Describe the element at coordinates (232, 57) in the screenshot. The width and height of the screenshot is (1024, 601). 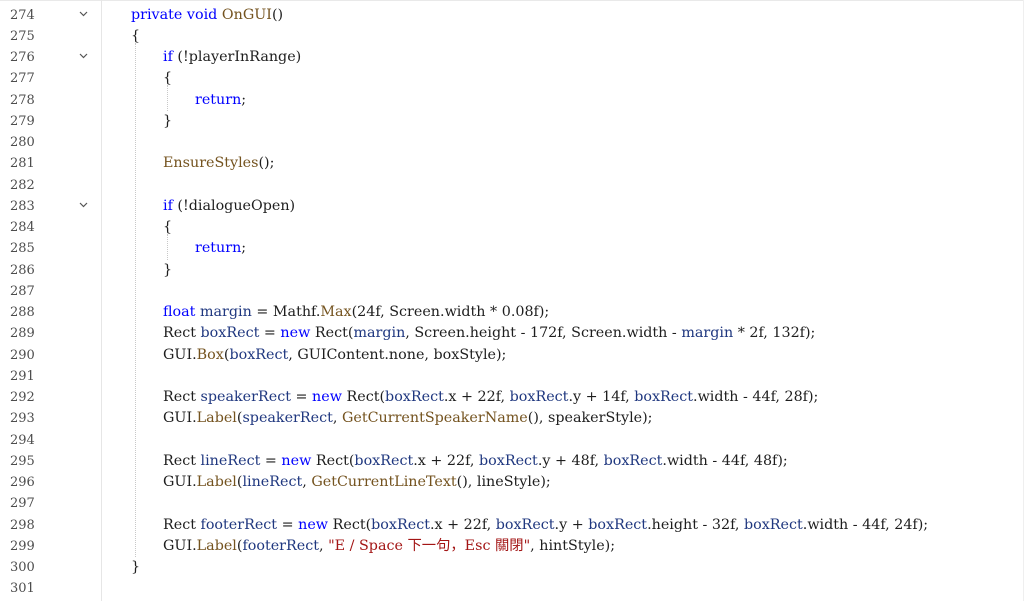
I see `code-text: if (!playerInRange)` at that location.